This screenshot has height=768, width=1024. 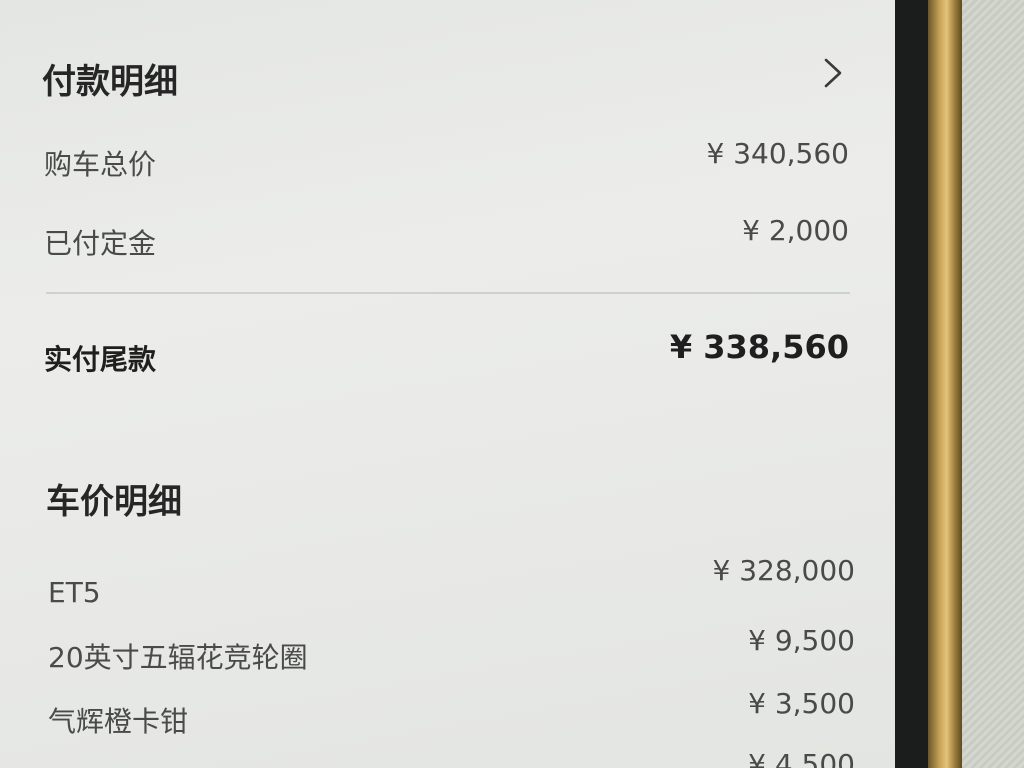 What do you see at coordinates (759, 347) in the screenshot?
I see `balance-due-value: ¥ 338,560` at bounding box center [759, 347].